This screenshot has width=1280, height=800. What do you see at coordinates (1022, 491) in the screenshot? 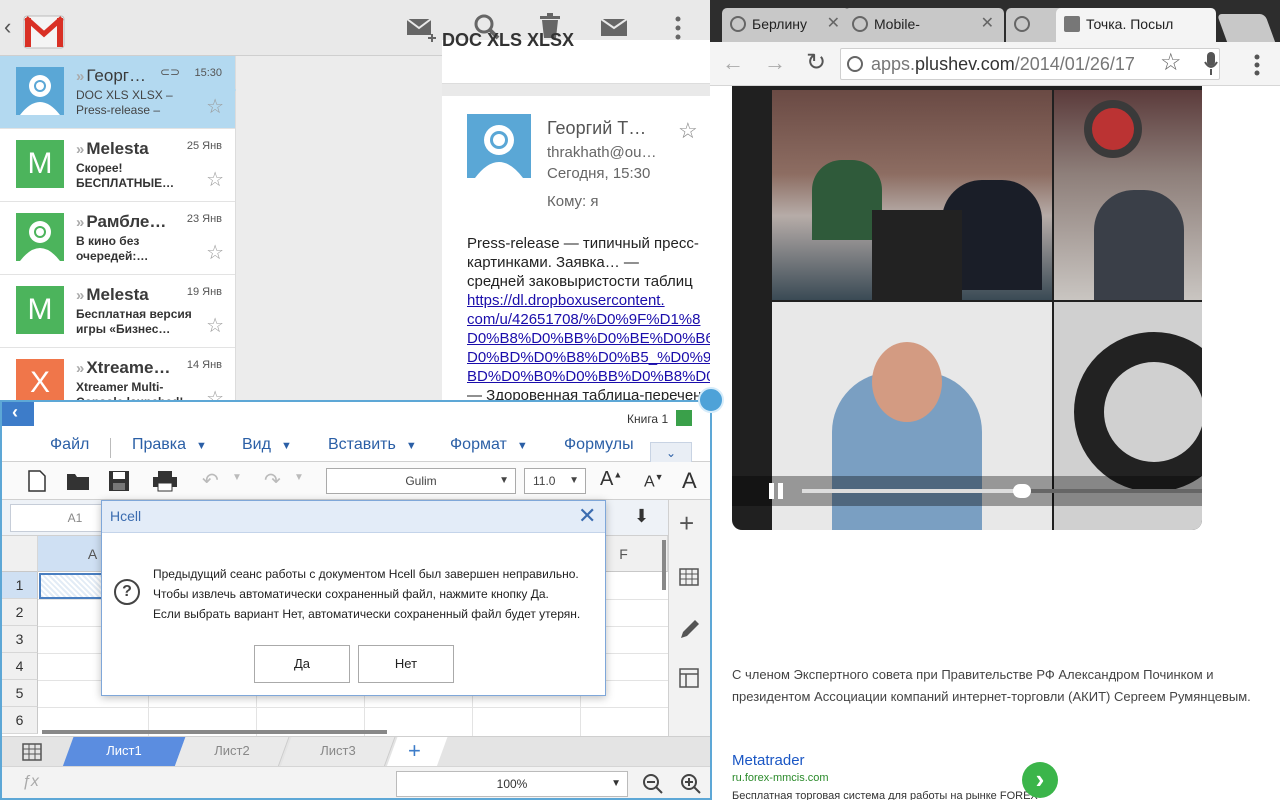
I see `video-seek-handle` at bounding box center [1022, 491].